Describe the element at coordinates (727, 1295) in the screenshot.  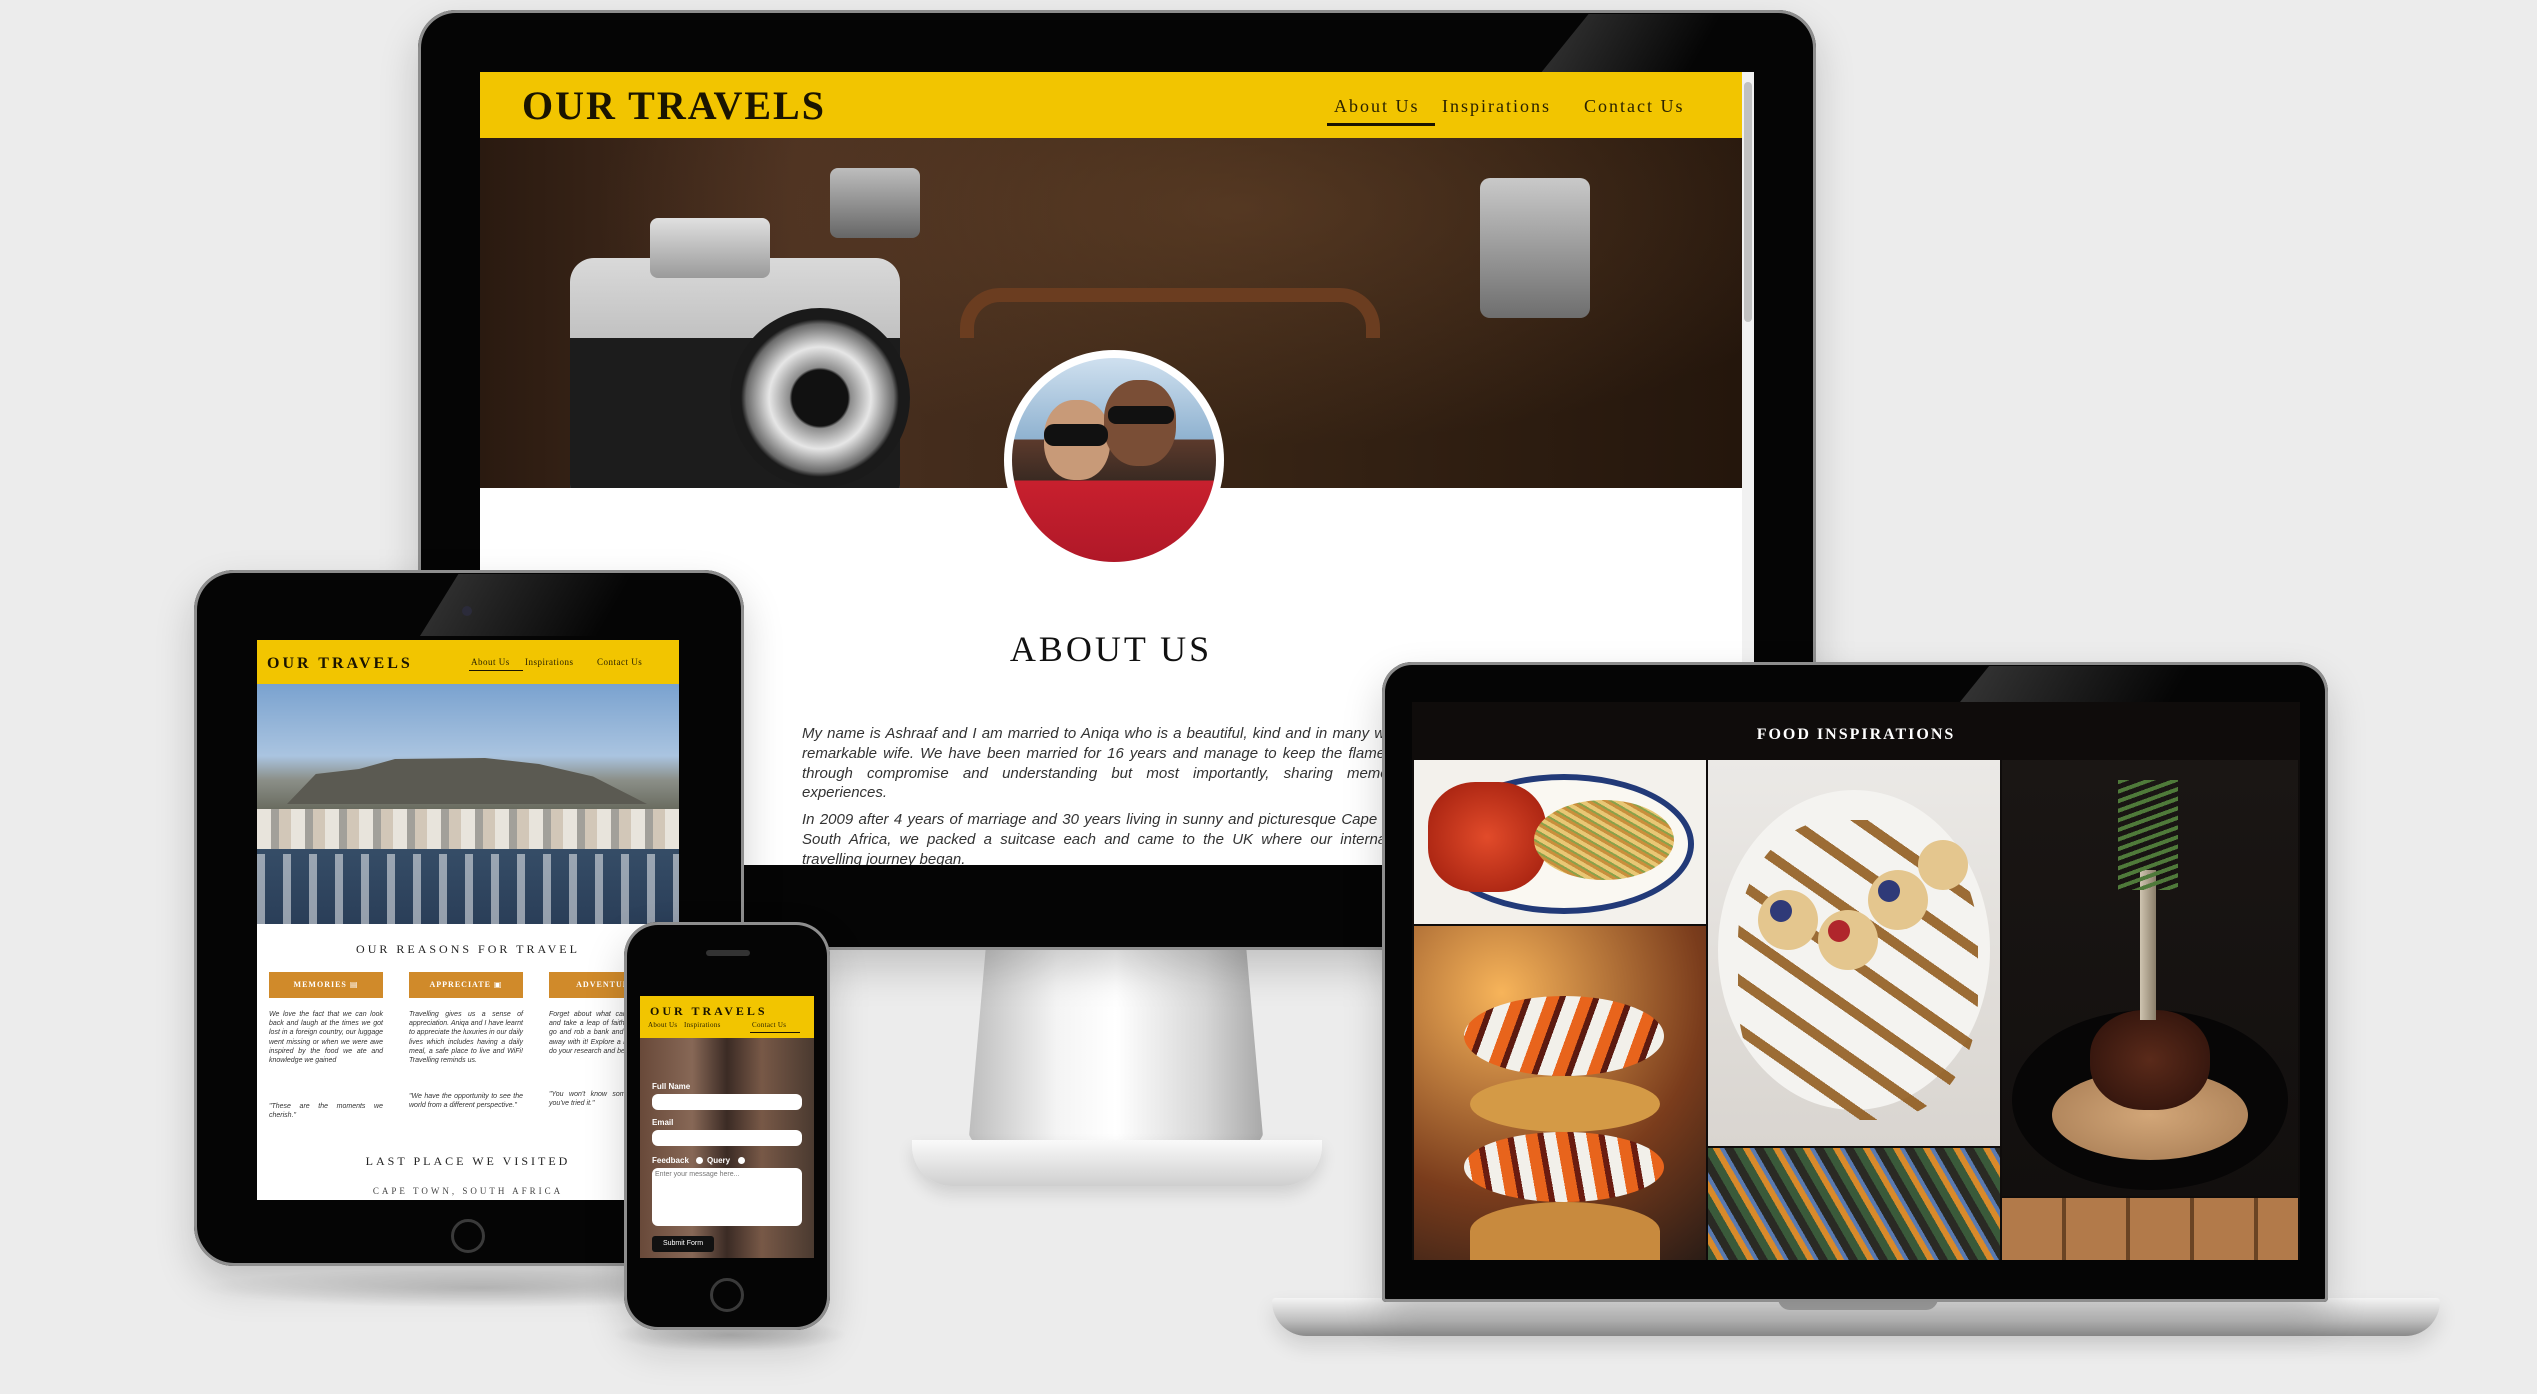
I see `phone-home-button` at that location.